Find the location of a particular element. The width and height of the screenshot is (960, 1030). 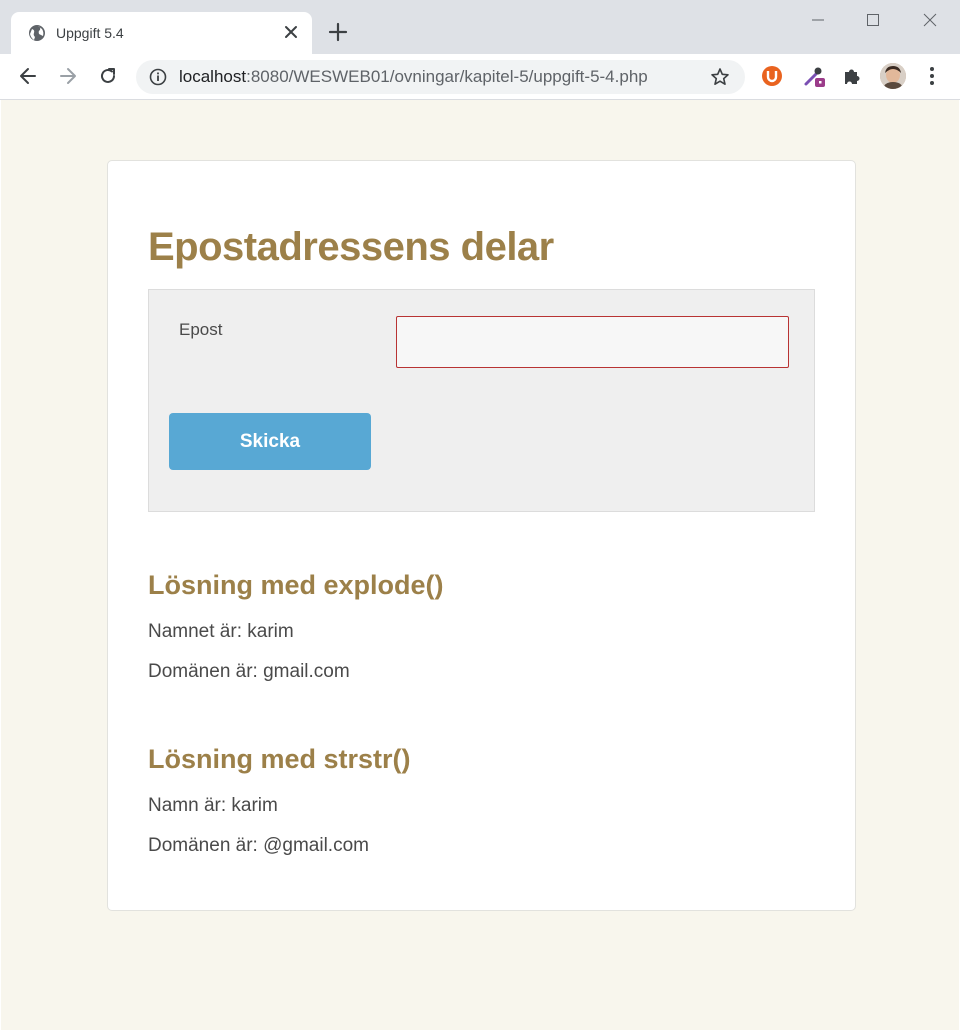

reload-icon is located at coordinates (108, 76).